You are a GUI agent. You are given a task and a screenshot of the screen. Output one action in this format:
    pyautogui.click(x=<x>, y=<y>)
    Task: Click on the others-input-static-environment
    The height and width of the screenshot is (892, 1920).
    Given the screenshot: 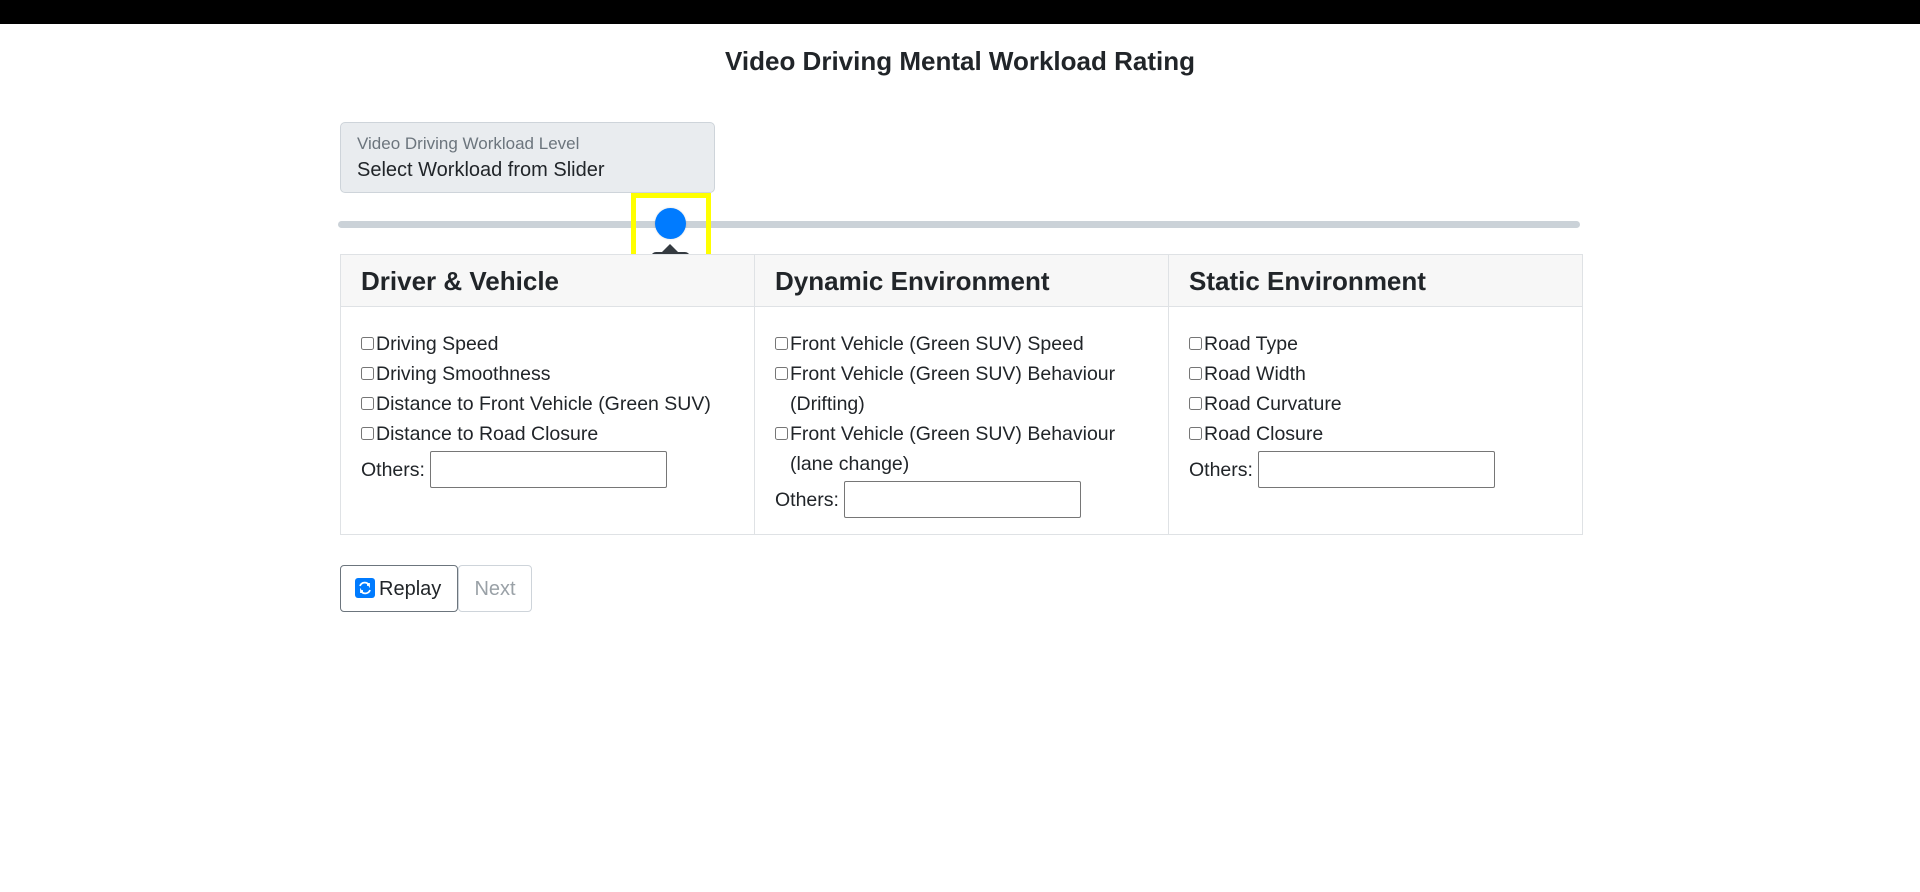 What is the action you would take?
    pyautogui.click(x=1376, y=469)
    